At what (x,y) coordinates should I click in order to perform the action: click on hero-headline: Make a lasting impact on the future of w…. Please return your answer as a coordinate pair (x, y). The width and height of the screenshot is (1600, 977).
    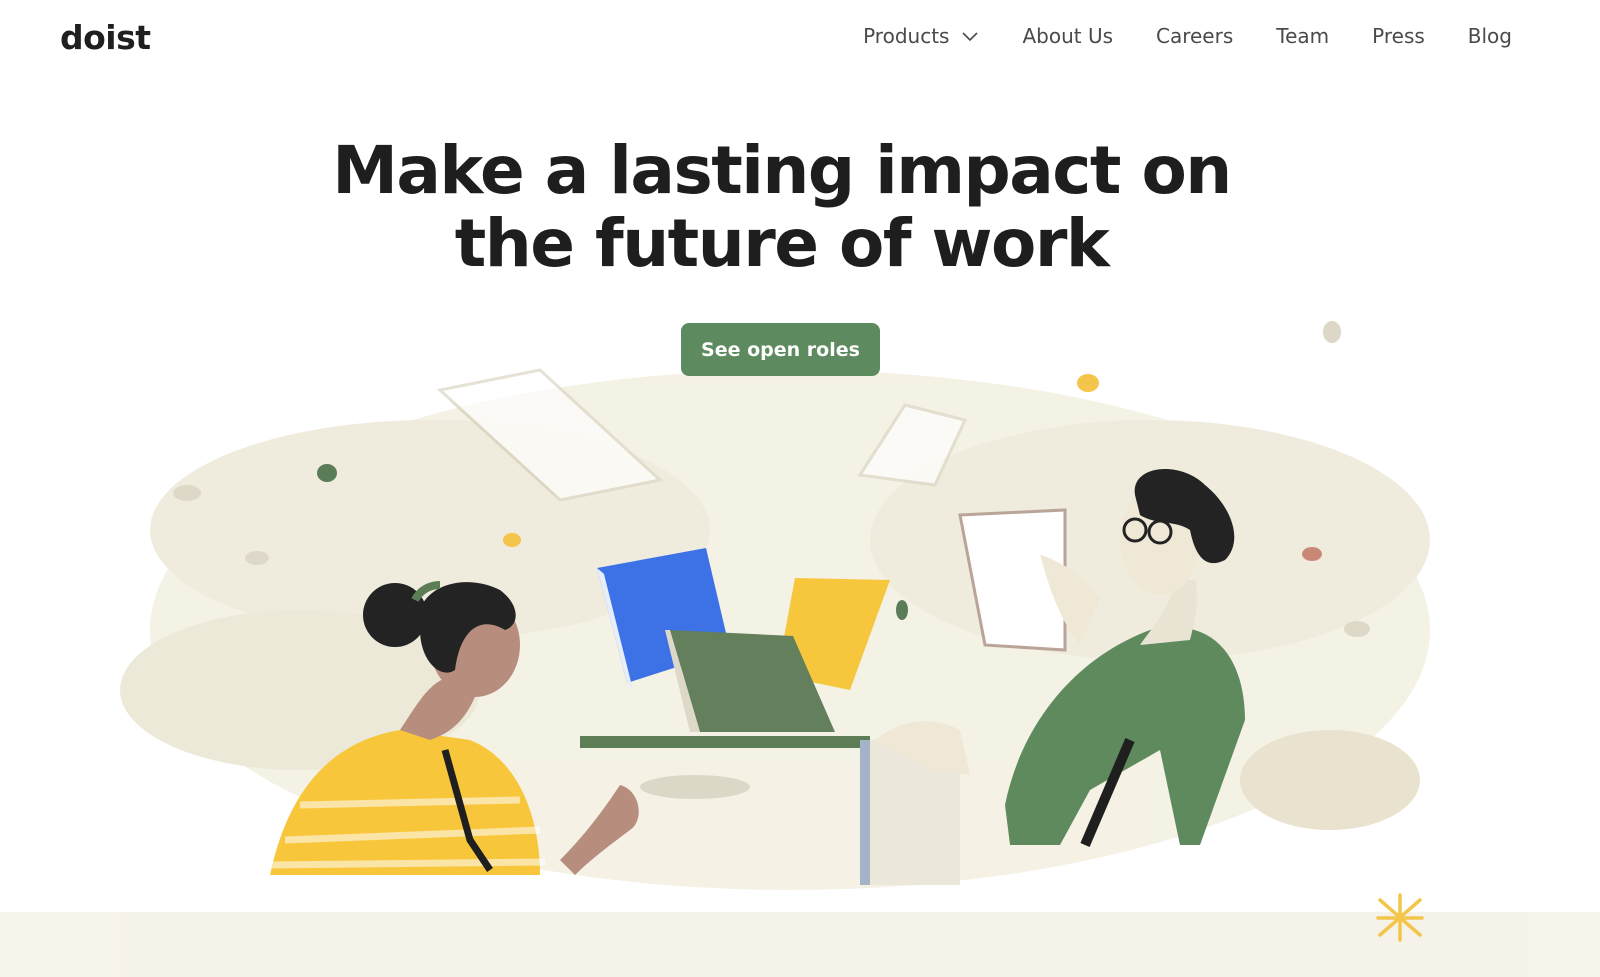
    Looking at the image, I should click on (781, 207).